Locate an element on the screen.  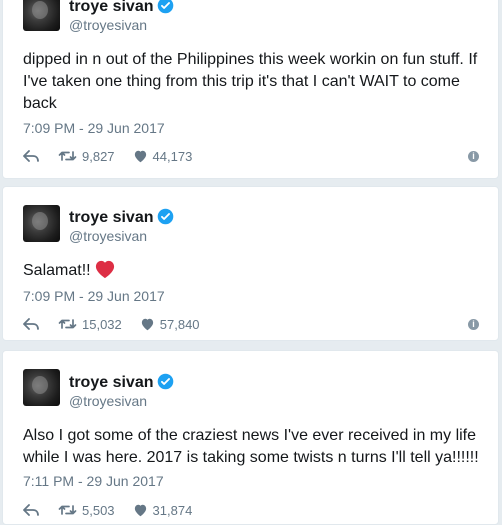
retweet-button: 9,827 is located at coordinates (86, 156).